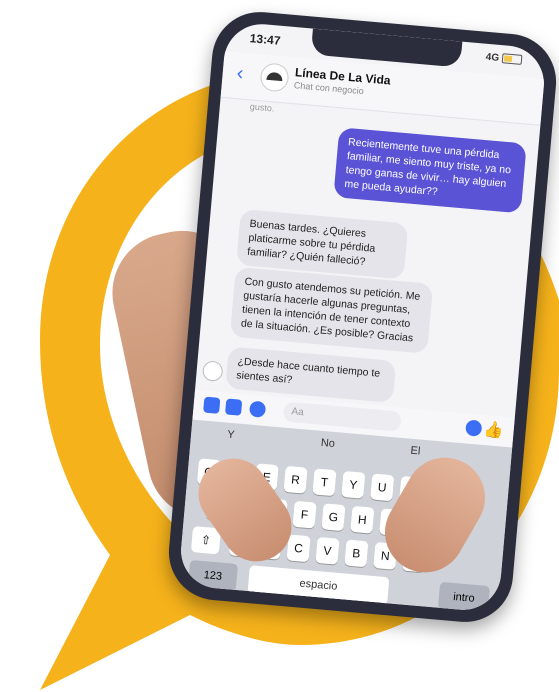 The image size is (559, 692). What do you see at coordinates (212, 405) in the screenshot?
I see `camera-icon` at bounding box center [212, 405].